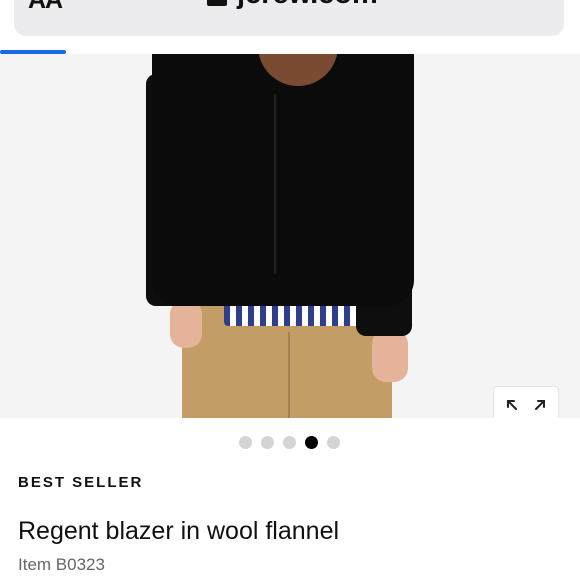 The image size is (580, 580). I want to click on url-field: AA jcrew.com, so click(289, 18).